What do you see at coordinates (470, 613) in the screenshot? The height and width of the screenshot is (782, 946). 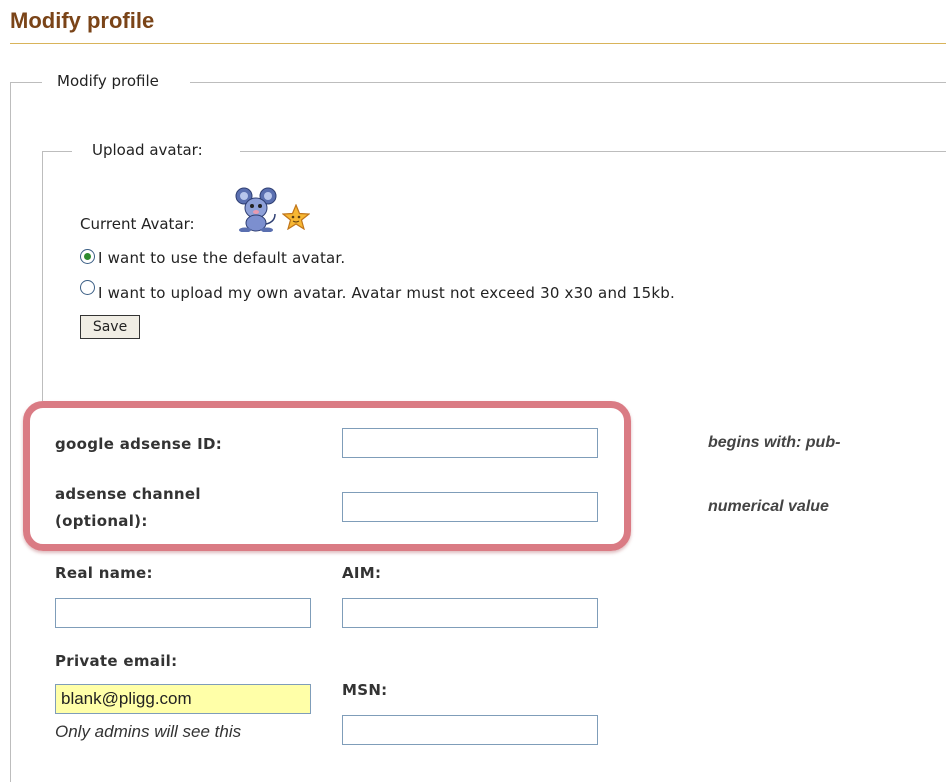 I see `aim-input` at bounding box center [470, 613].